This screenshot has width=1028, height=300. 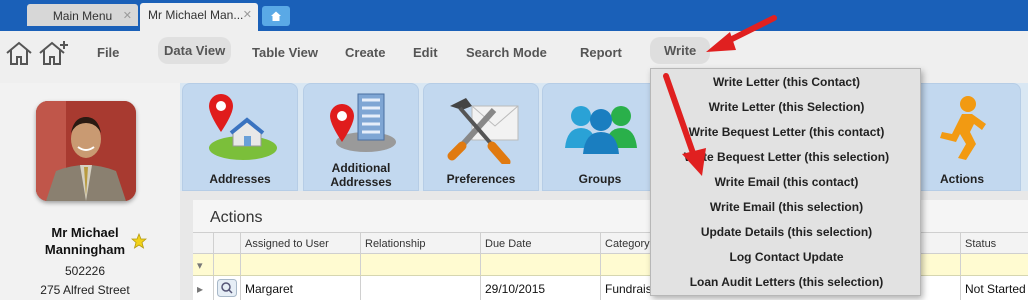 What do you see at coordinates (963, 128) in the screenshot?
I see `running-person-icon` at bounding box center [963, 128].